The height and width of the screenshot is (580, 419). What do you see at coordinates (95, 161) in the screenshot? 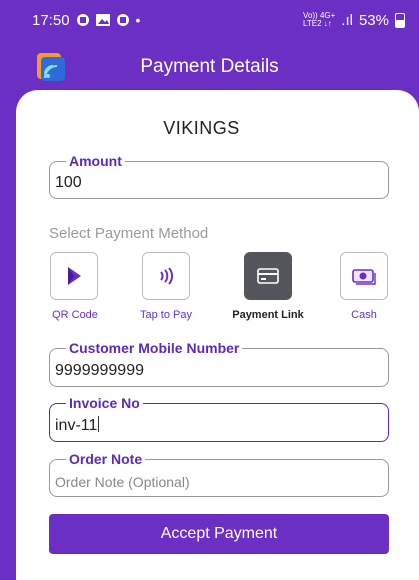
I see `amount-label: Amount` at bounding box center [95, 161].